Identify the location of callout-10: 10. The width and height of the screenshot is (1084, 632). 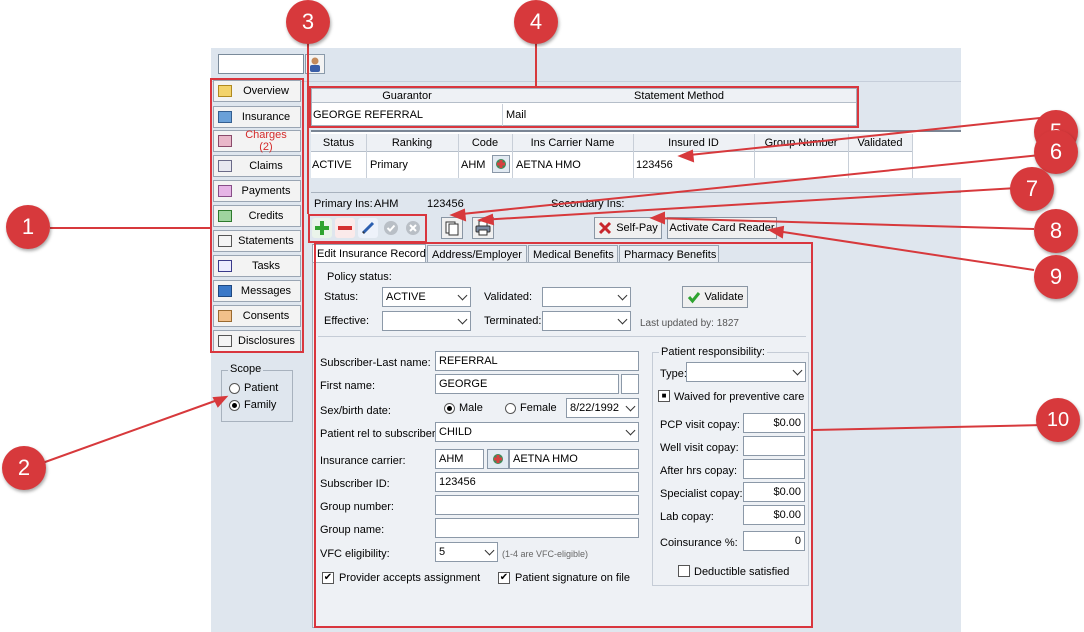
(1058, 420).